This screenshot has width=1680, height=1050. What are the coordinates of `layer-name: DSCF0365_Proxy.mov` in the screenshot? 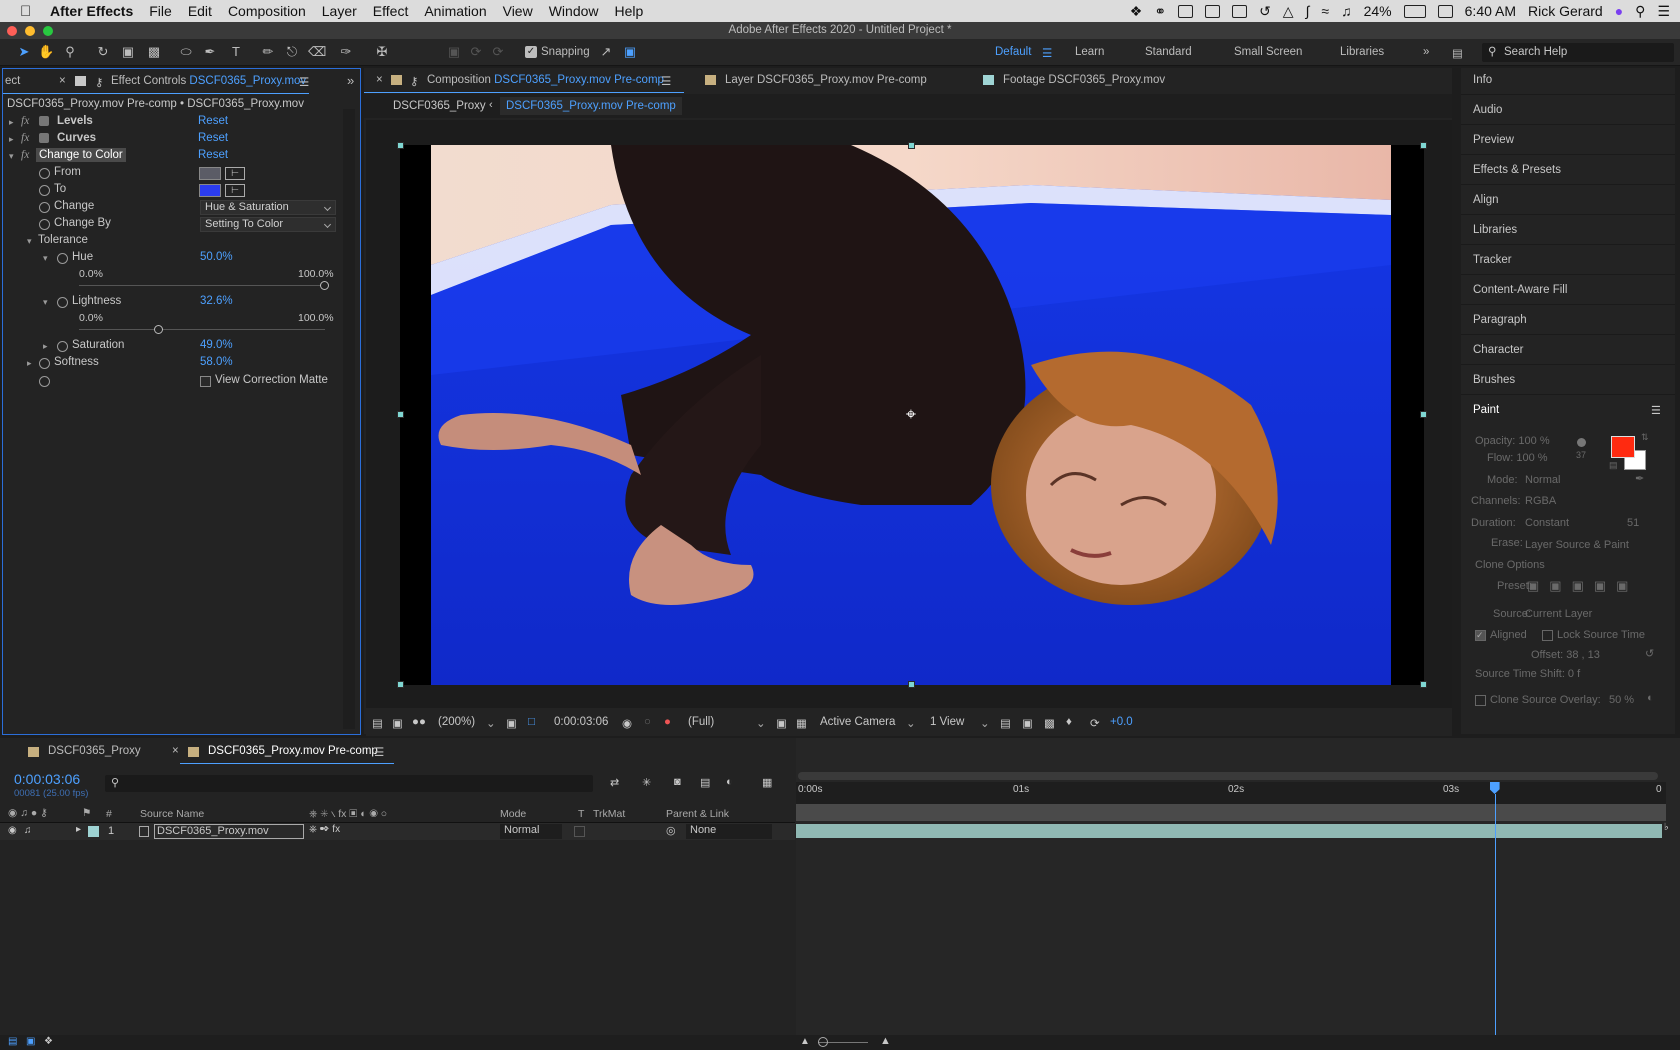 It's located at (229, 831).